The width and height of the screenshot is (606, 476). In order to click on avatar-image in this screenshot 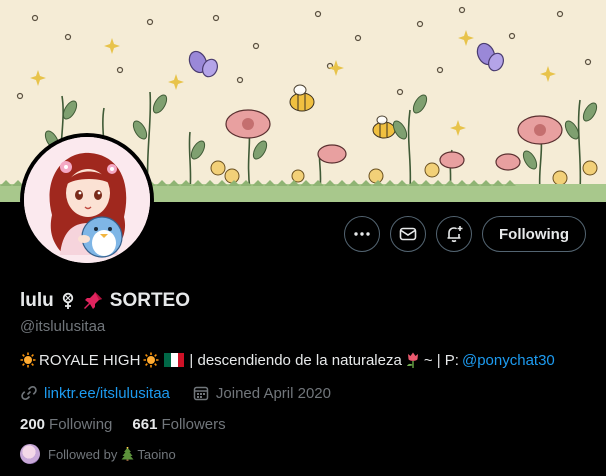, I will do `click(87, 200)`.